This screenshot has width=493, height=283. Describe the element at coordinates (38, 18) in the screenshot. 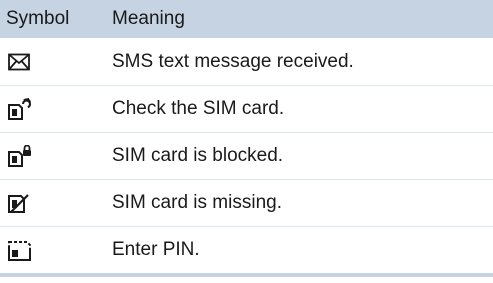

I see `header-symbol: Symbol` at that location.